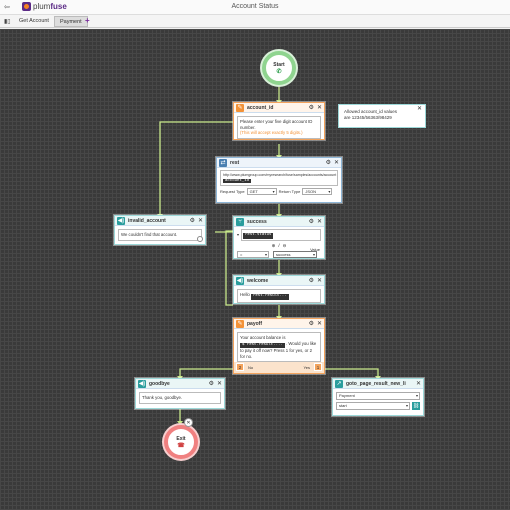 The width and height of the screenshot is (510, 510). Describe the element at coordinates (254, 323) in the screenshot. I see `node-title: payoff` at that location.